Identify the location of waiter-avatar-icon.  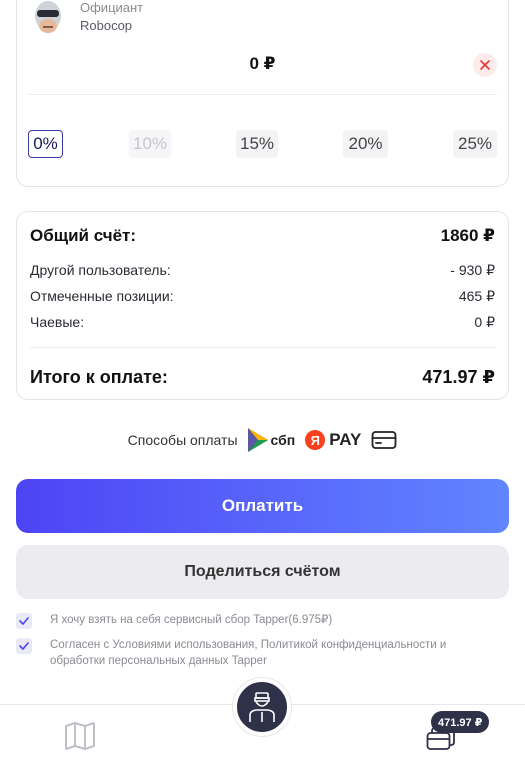
(262, 707).